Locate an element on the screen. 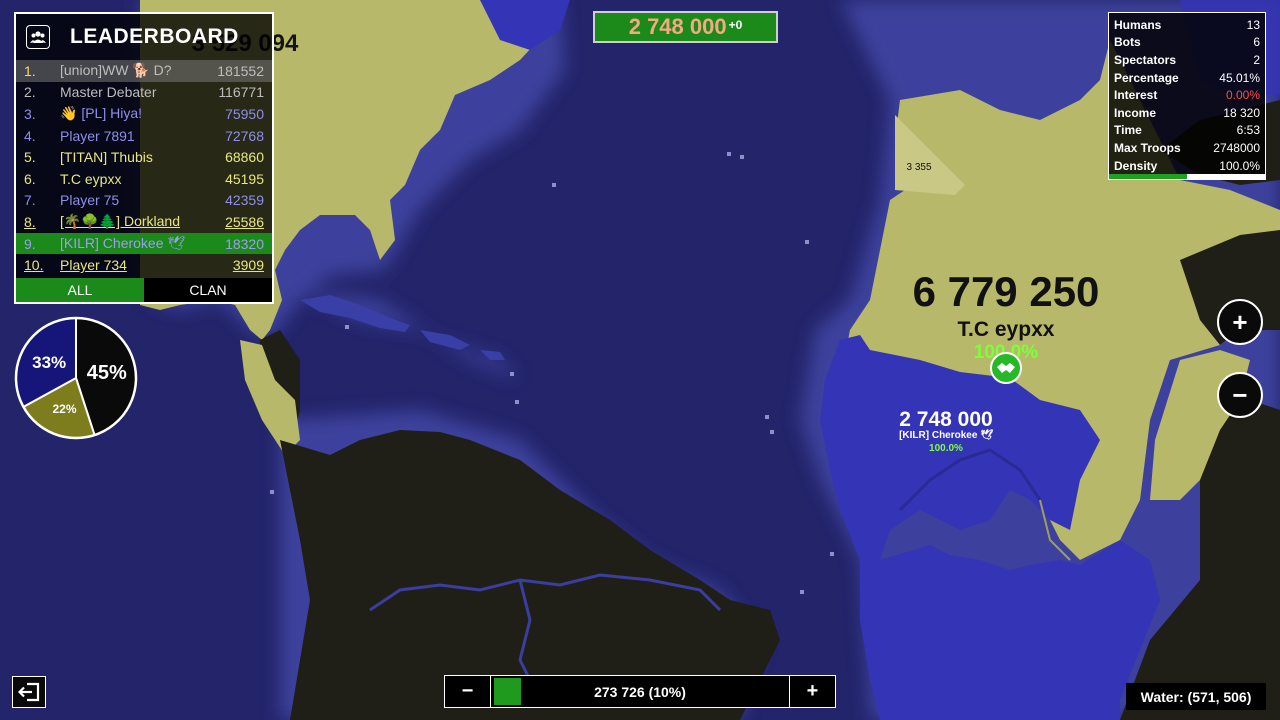 Image resolution: width=1280 pixels, height=720 pixels. stat-row: Income 18 320 is located at coordinates (1187, 113).